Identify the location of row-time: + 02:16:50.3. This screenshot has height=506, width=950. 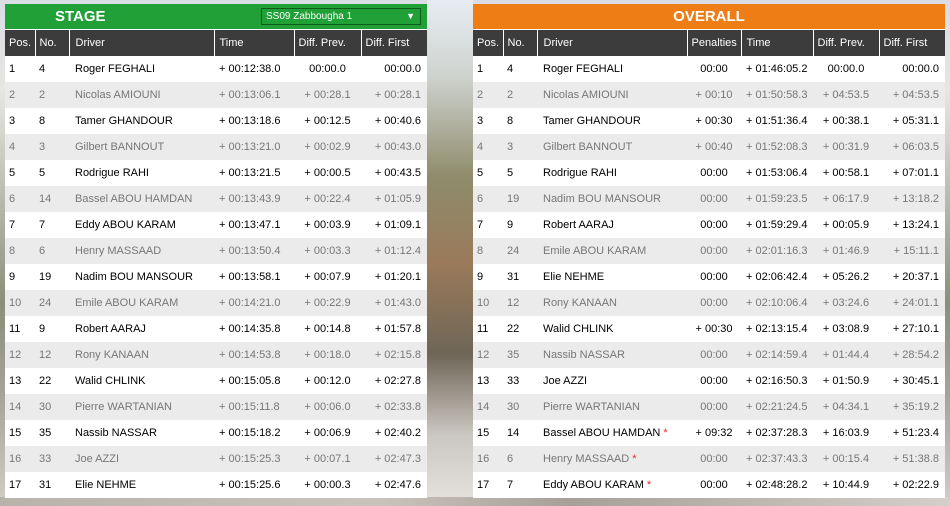
(777, 381).